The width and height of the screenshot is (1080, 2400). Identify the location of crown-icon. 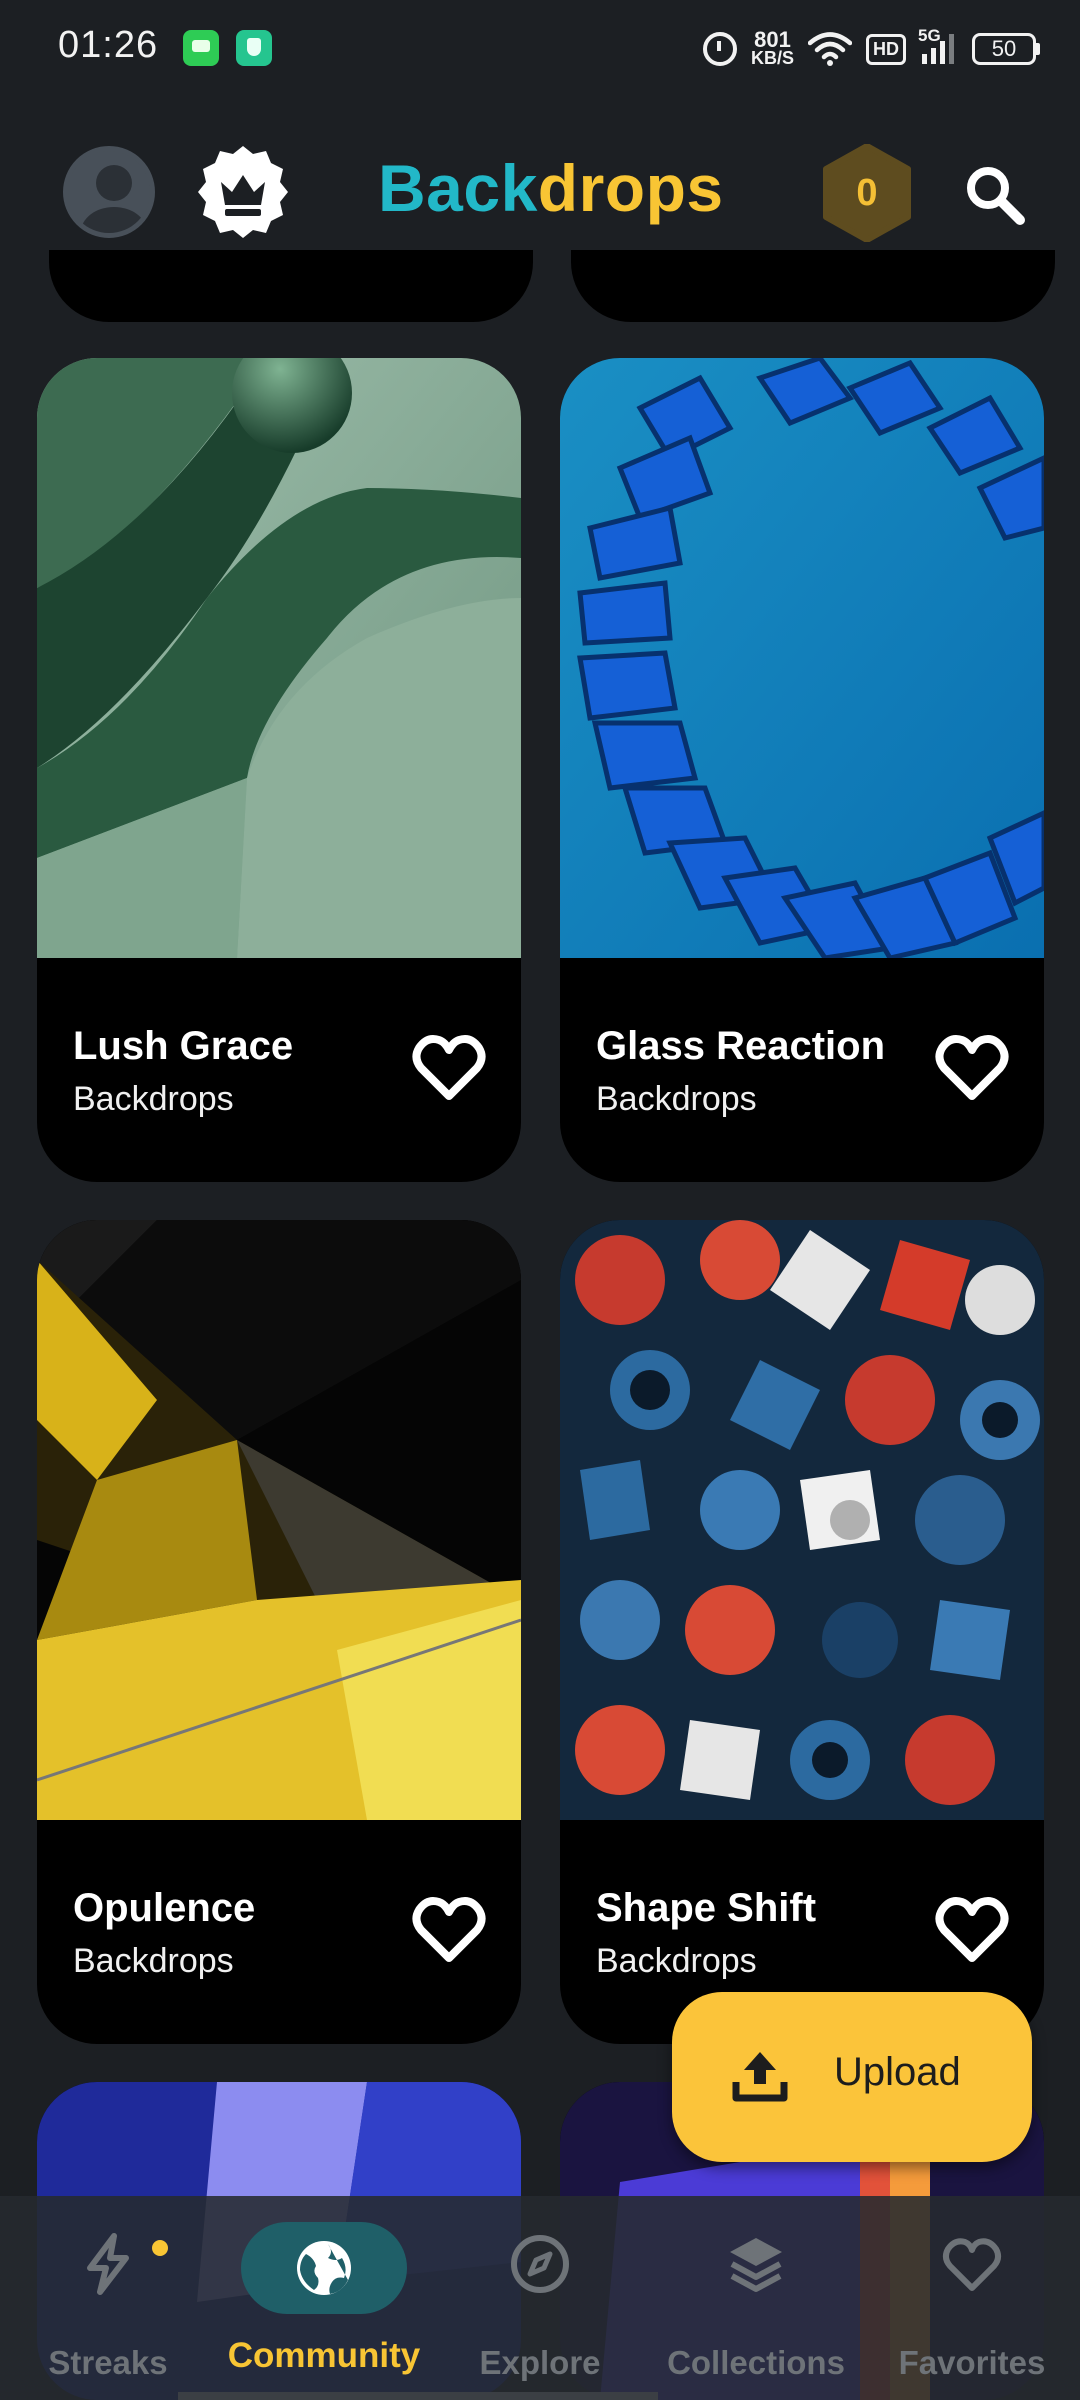
(243, 192).